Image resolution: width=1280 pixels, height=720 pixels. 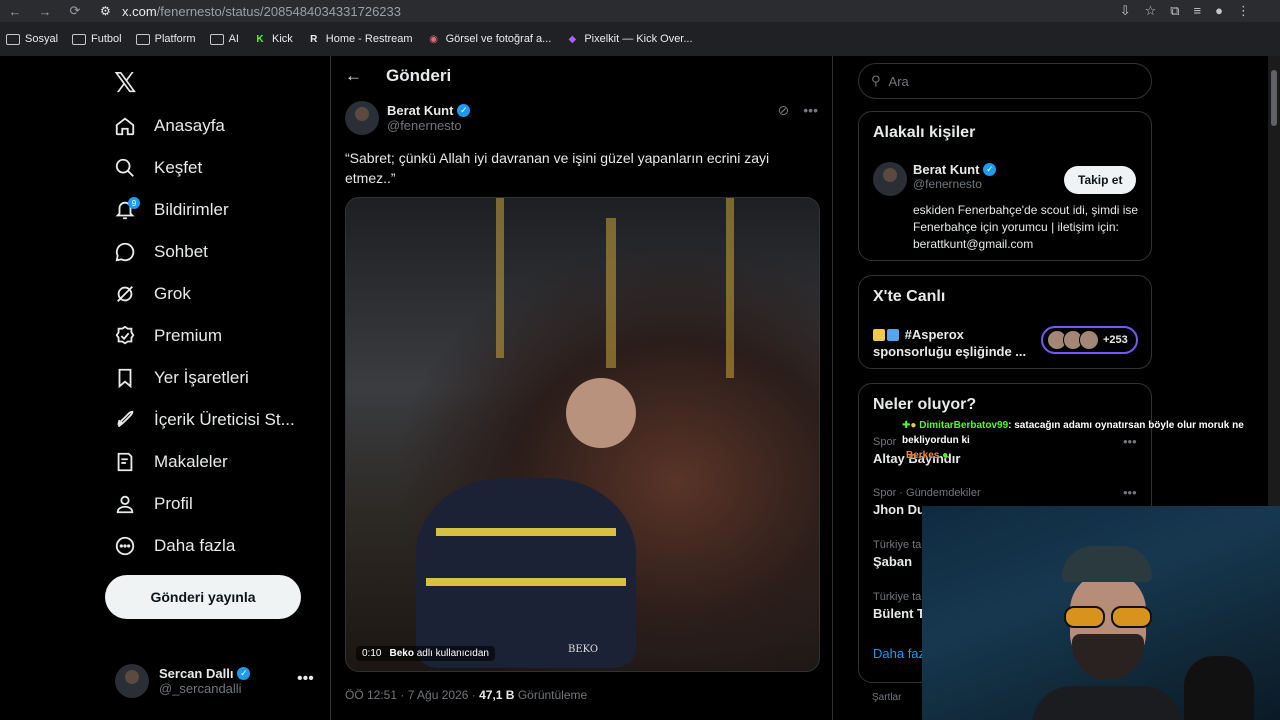 What do you see at coordinates (1219, 11) in the screenshot?
I see `profile-avatar-icon: ●` at bounding box center [1219, 11].